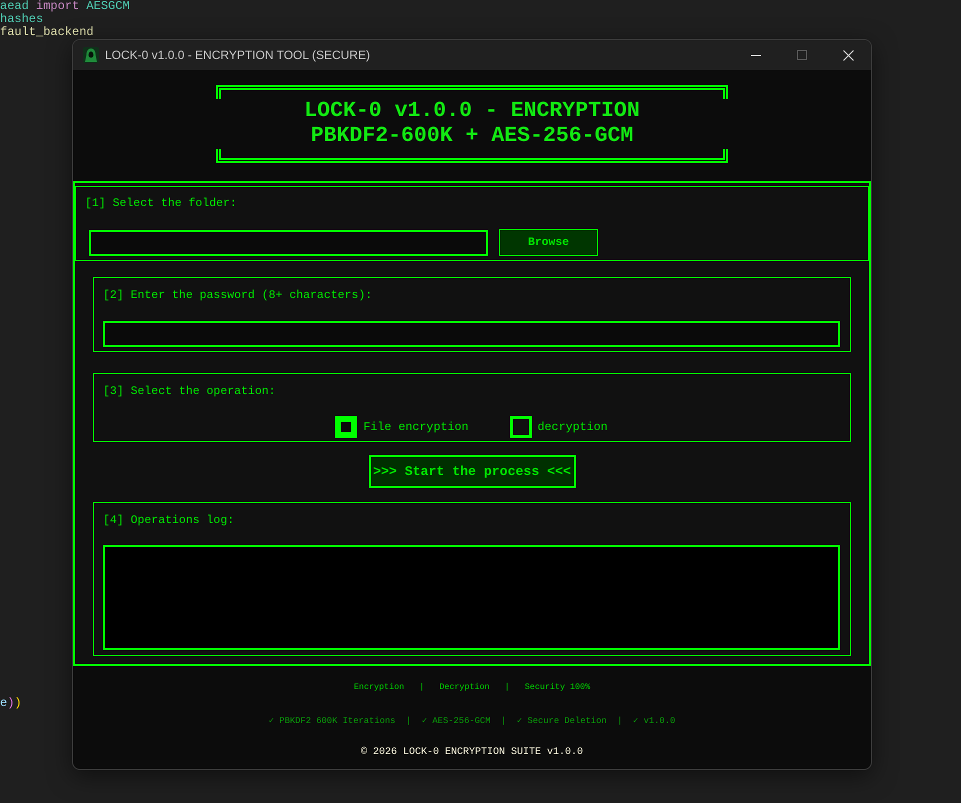  Describe the element at coordinates (91, 55) in the screenshot. I see `hooded-figure-icon` at that location.